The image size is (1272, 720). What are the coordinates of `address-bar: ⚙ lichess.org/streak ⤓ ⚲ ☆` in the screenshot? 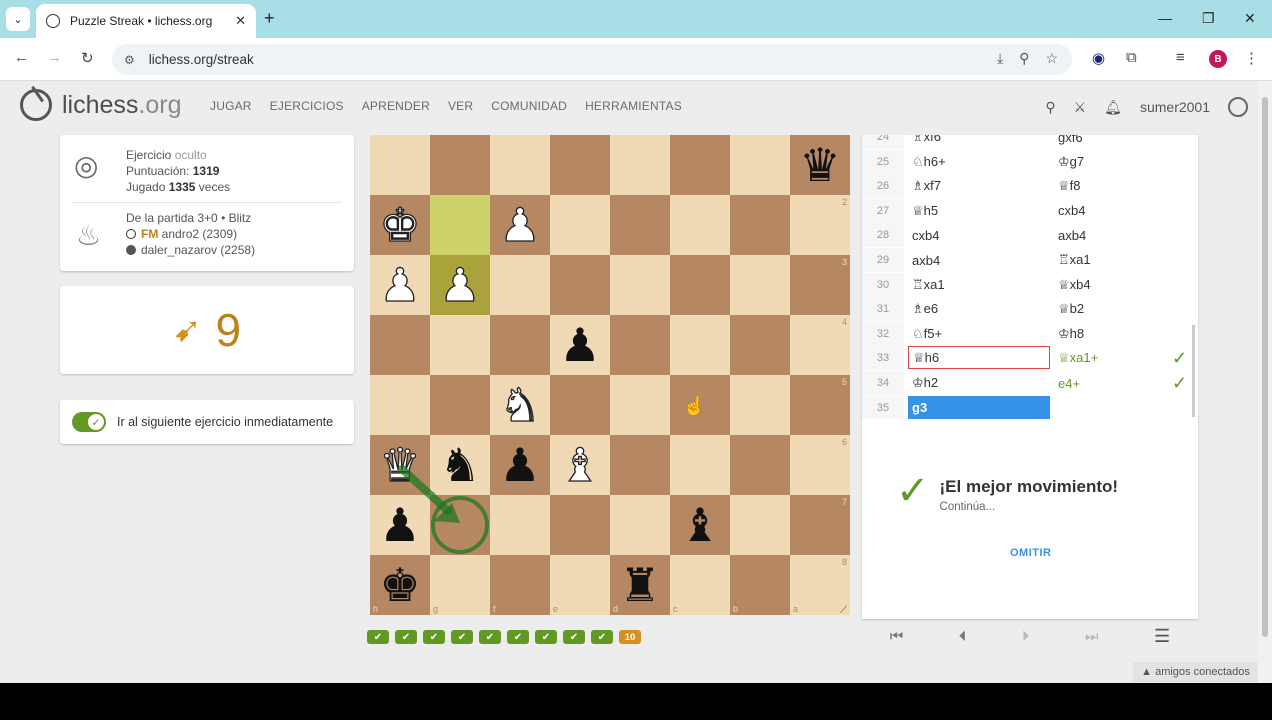 It's located at (592, 59).